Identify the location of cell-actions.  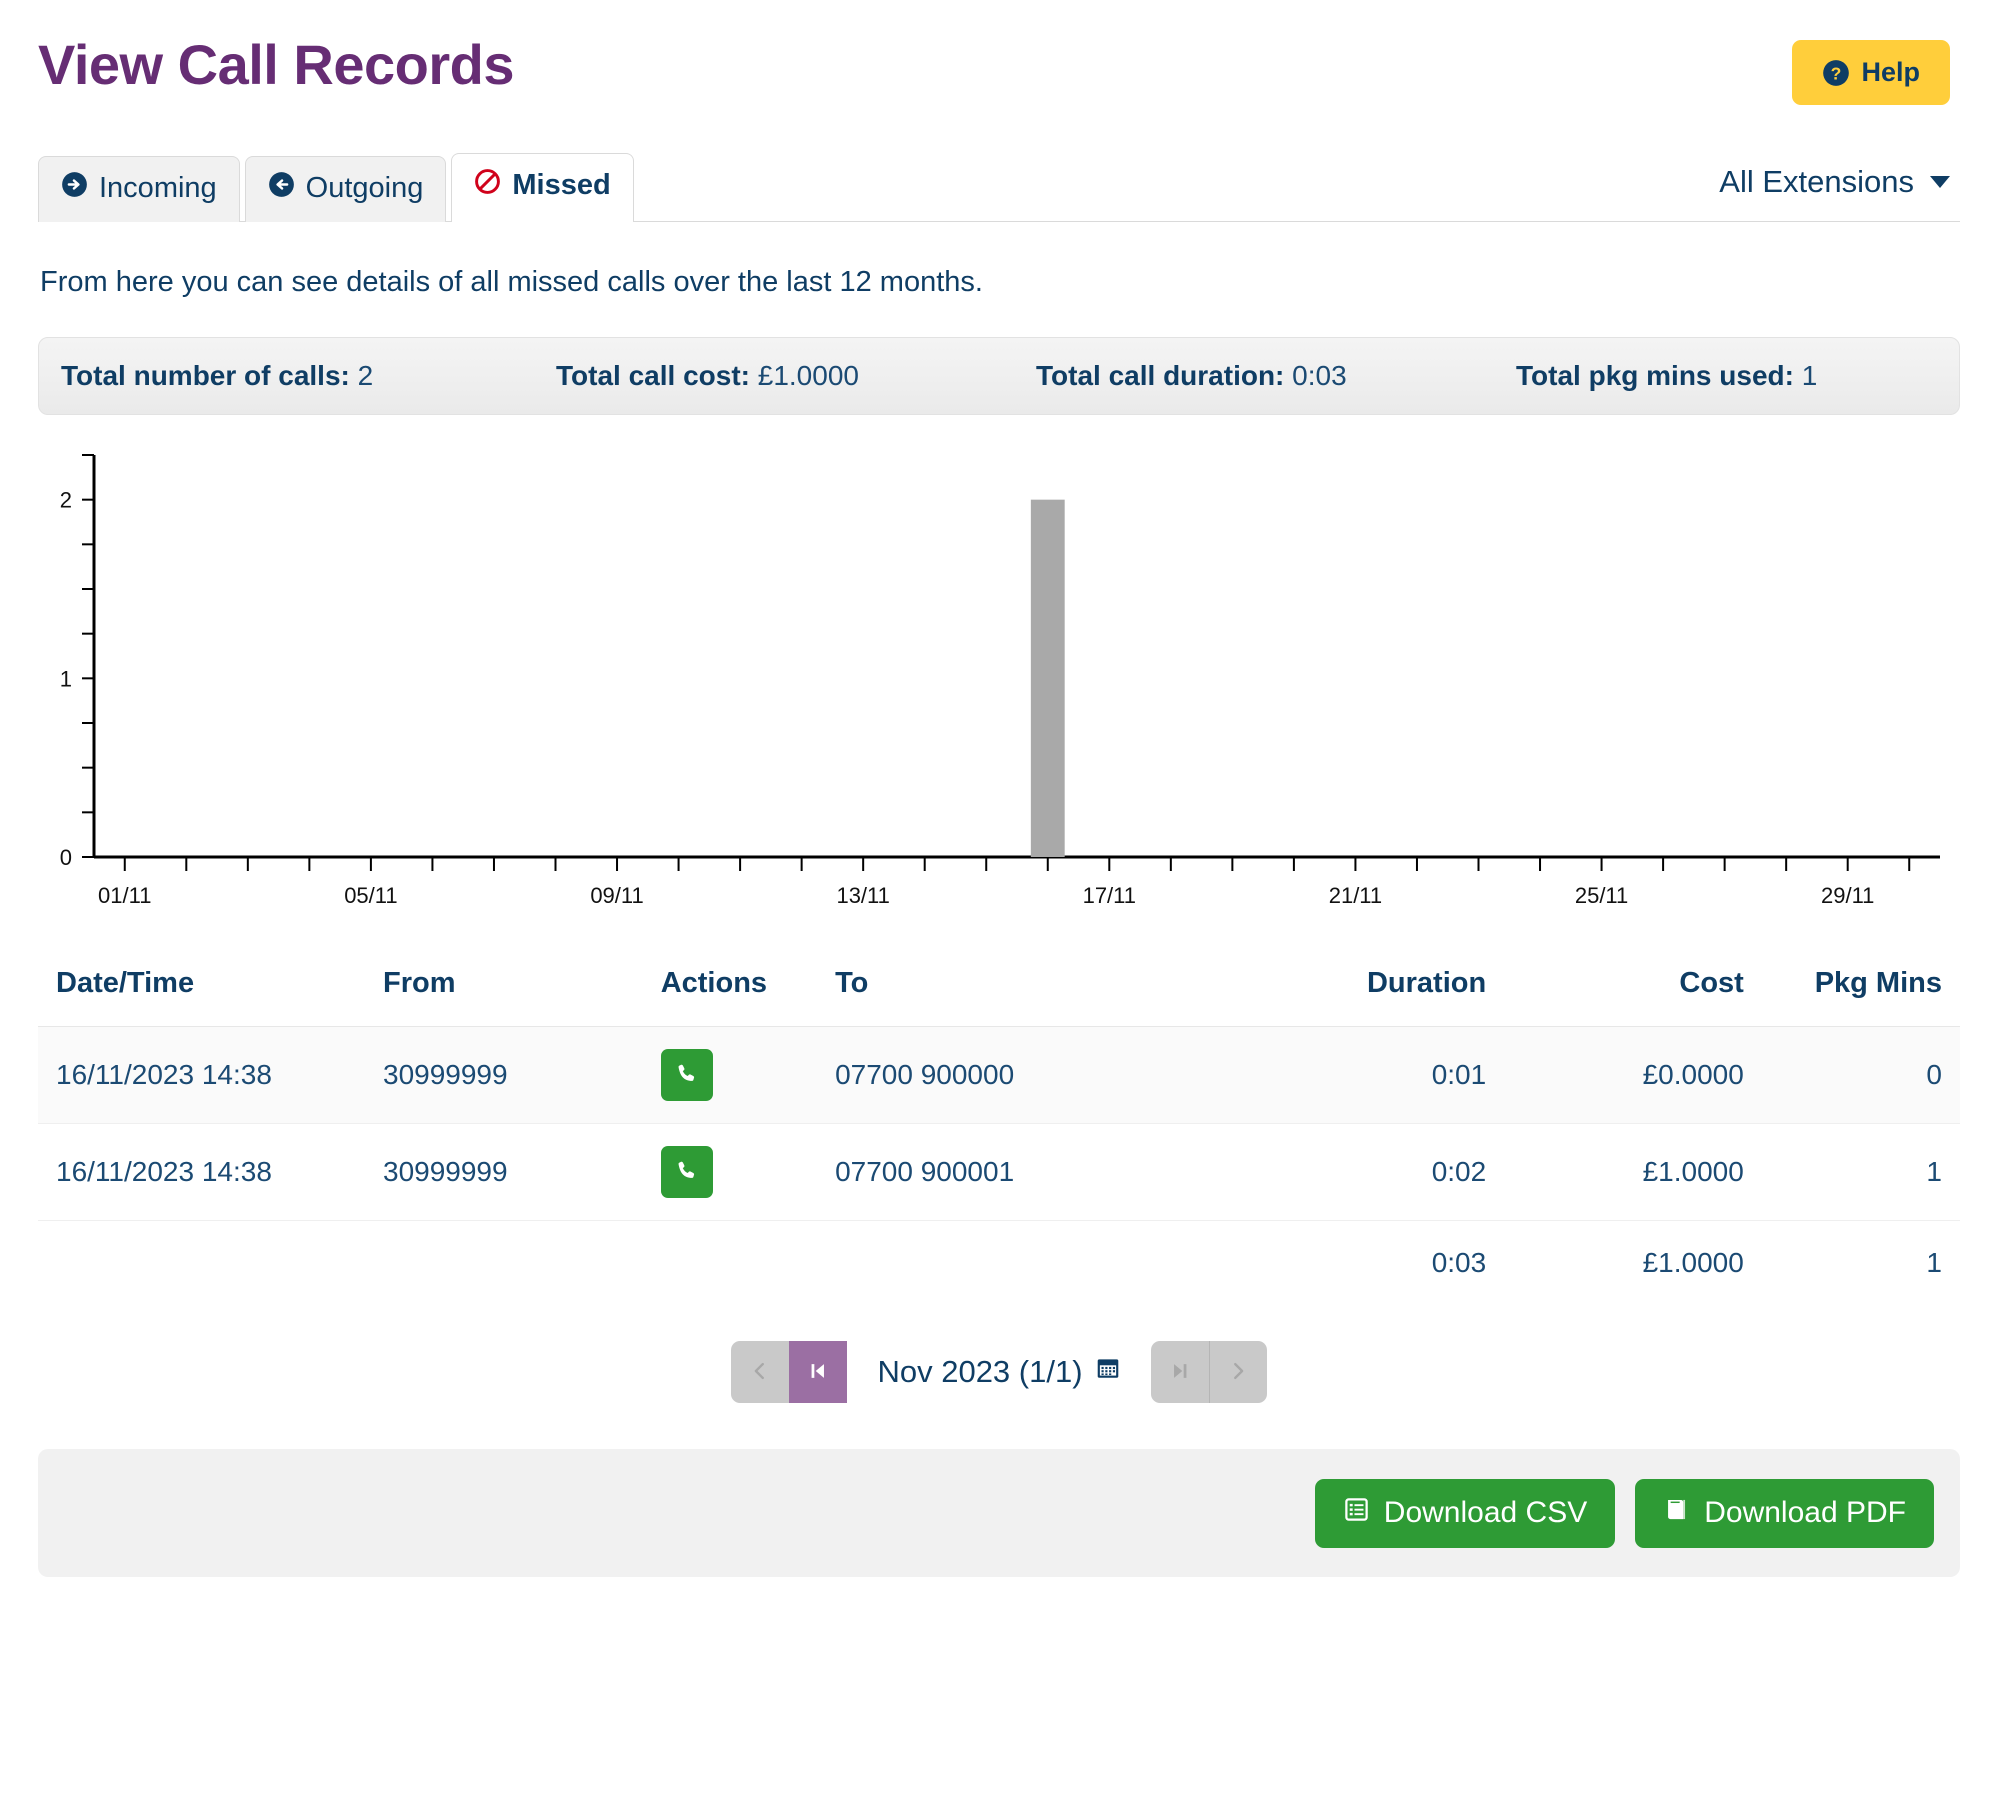
(730, 1172).